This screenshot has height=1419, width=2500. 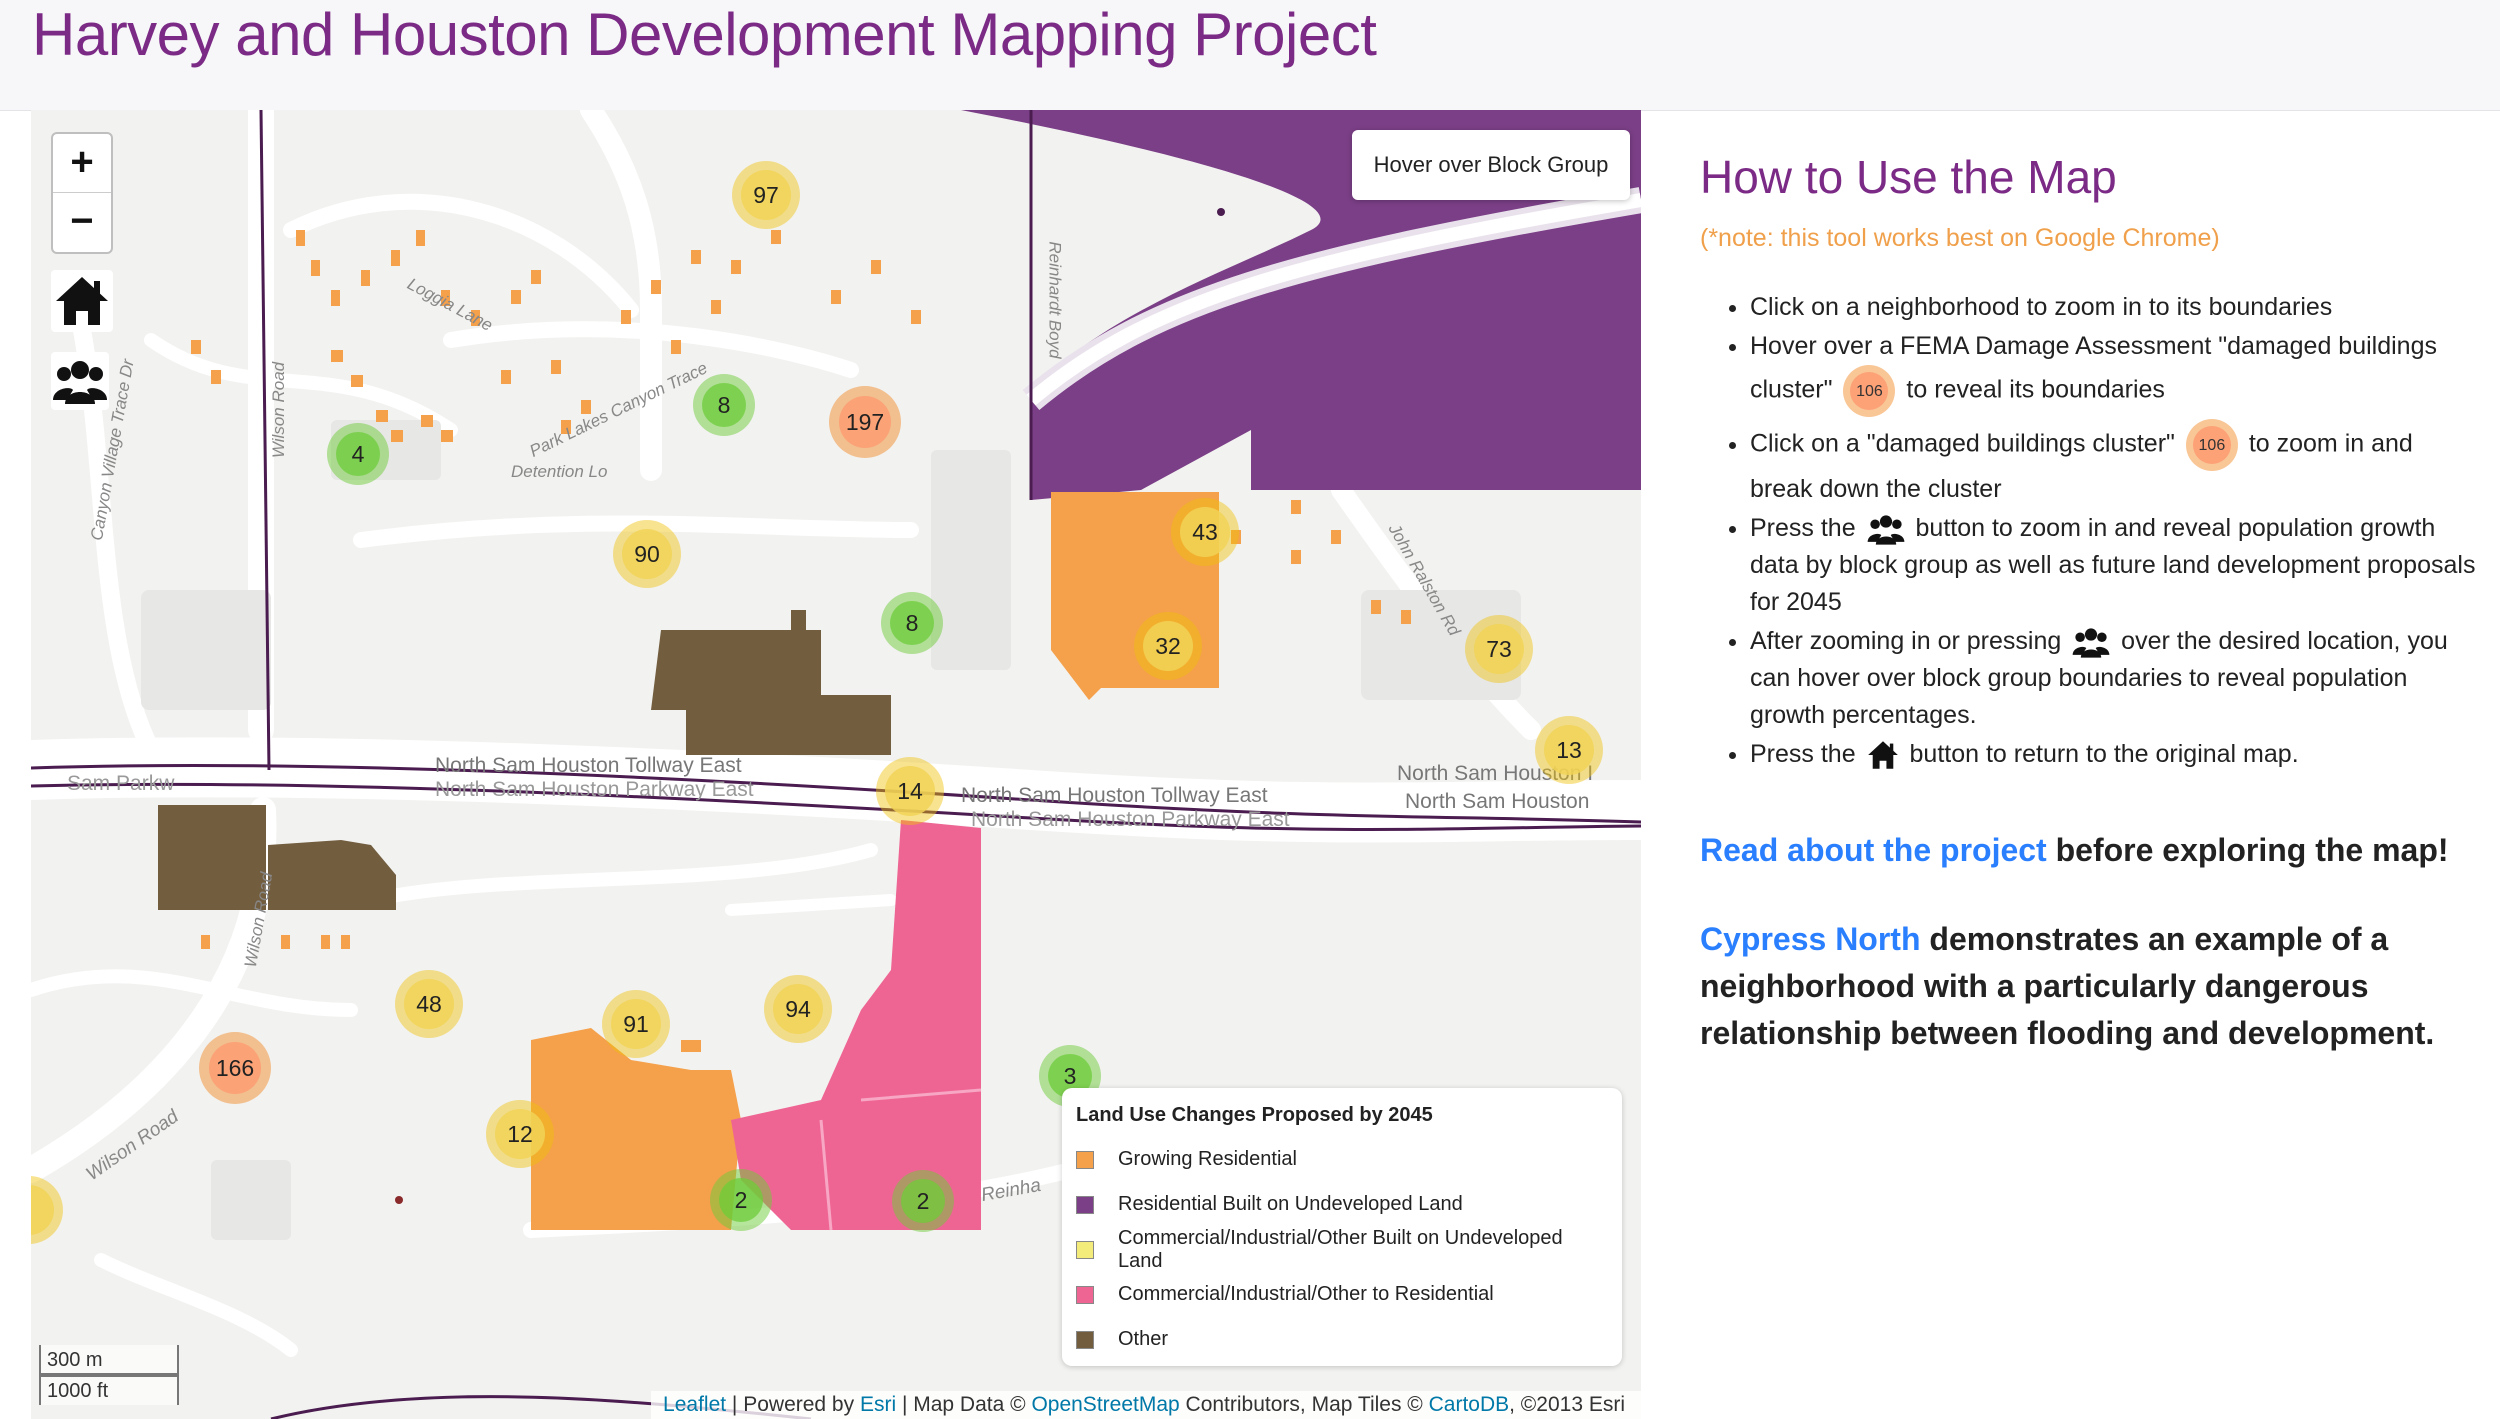 What do you see at coordinates (109, 1360) in the screenshot?
I see `scale-metric: 300 m` at bounding box center [109, 1360].